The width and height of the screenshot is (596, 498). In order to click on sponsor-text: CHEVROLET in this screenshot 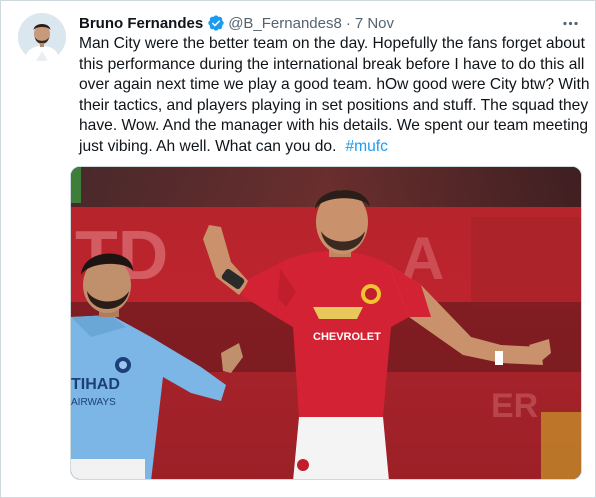, I will do `click(347, 337)`.